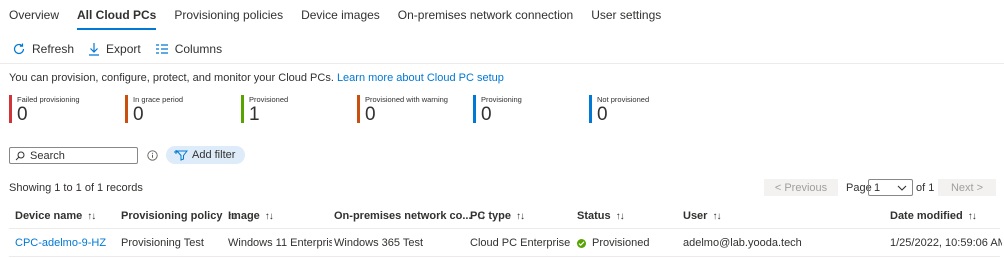 The image size is (1004, 258). What do you see at coordinates (65, 243) in the screenshot?
I see `cell-device-name: CPC-adelmo-9-HZ` at bounding box center [65, 243].